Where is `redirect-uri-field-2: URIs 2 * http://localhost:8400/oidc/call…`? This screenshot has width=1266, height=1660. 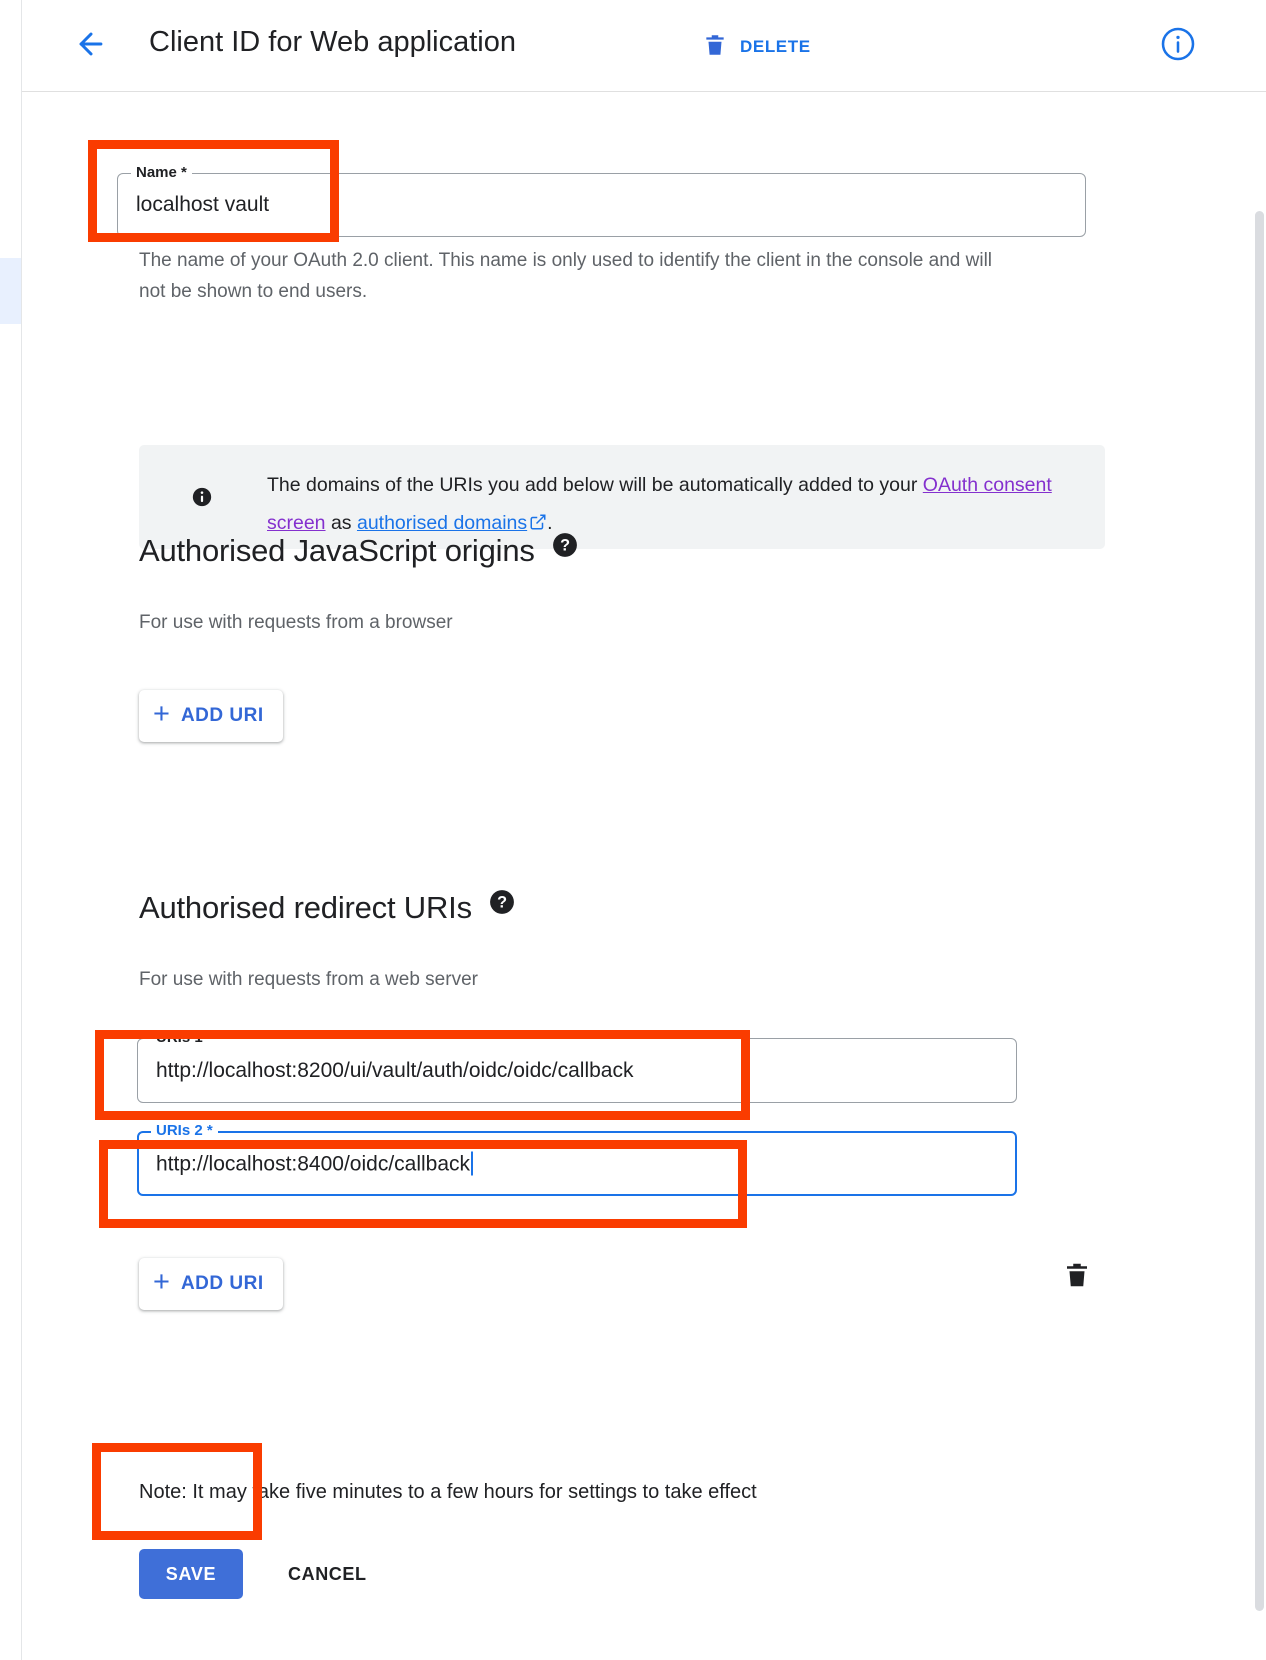
redirect-uri-field-2: URIs 2 * http://localhost:8400/oidc/call… is located at coordinates (577, 1158).